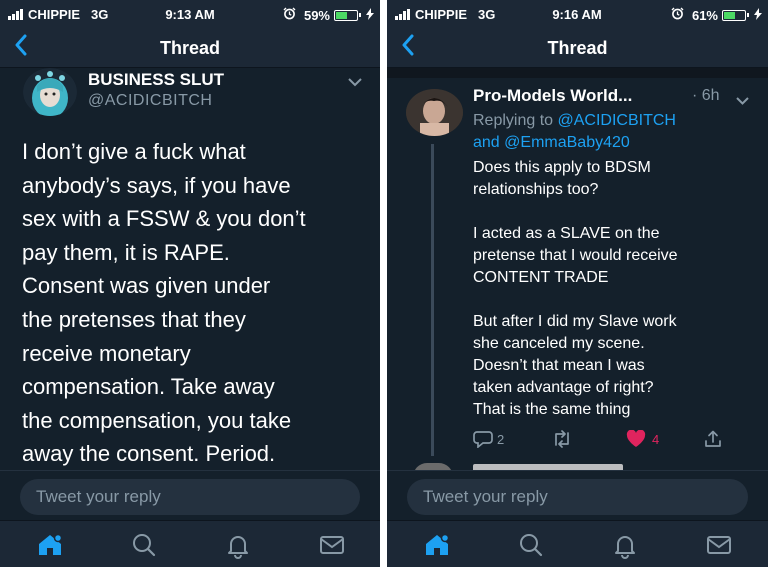  Describe the element at coordinates (575, 255) in the screenshot. I see `tweet-line: pretense that I would receive` at that location.